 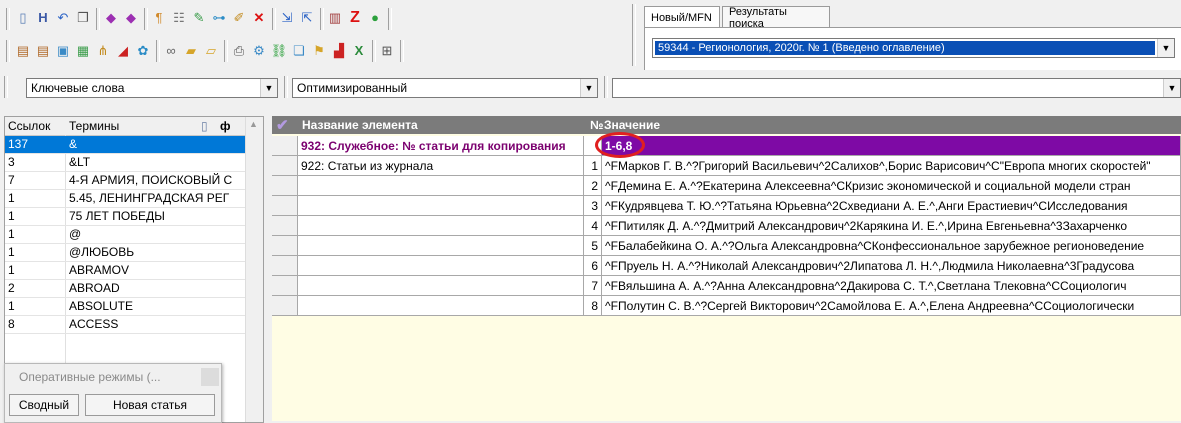 I want to click on search-field-select: Ключевые слова ▼, so click(x=152, y=88).